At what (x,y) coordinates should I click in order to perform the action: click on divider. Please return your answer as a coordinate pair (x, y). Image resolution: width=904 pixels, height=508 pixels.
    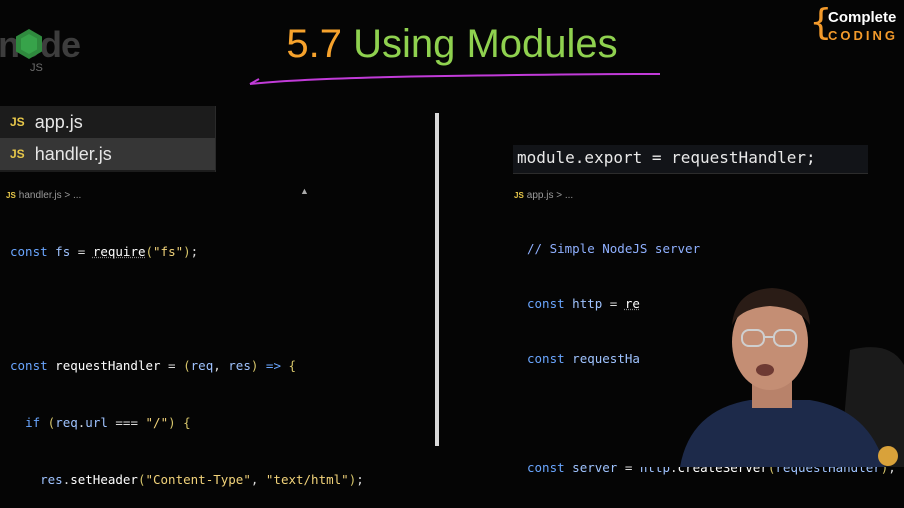
    Looking at the image, I should click on (437, 279).